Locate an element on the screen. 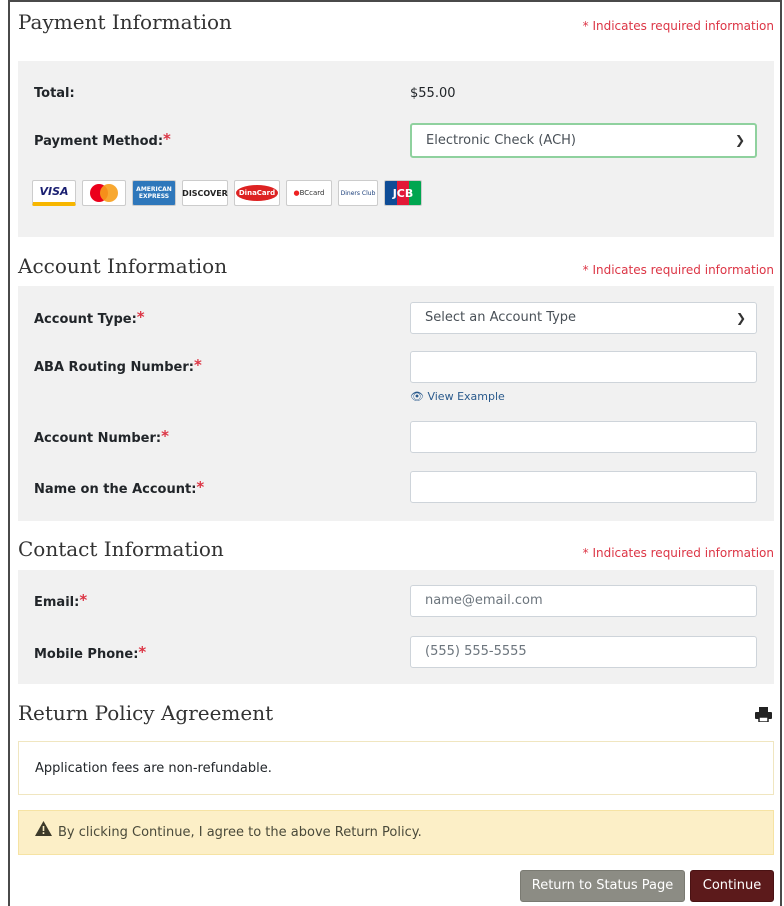 This screenshot has width=784, height=906. warning-icon is located at coordinates (43, 832).